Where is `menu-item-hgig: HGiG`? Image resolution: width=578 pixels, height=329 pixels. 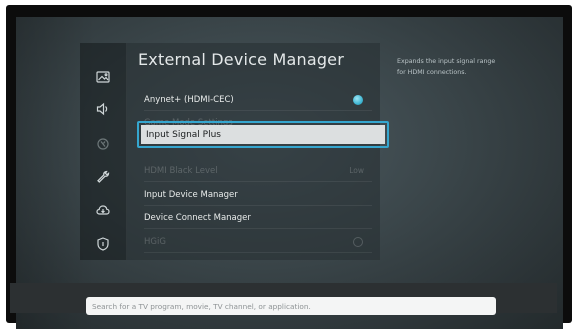 menu-item-hgig: HGiG is located at coordinates (258, 242).